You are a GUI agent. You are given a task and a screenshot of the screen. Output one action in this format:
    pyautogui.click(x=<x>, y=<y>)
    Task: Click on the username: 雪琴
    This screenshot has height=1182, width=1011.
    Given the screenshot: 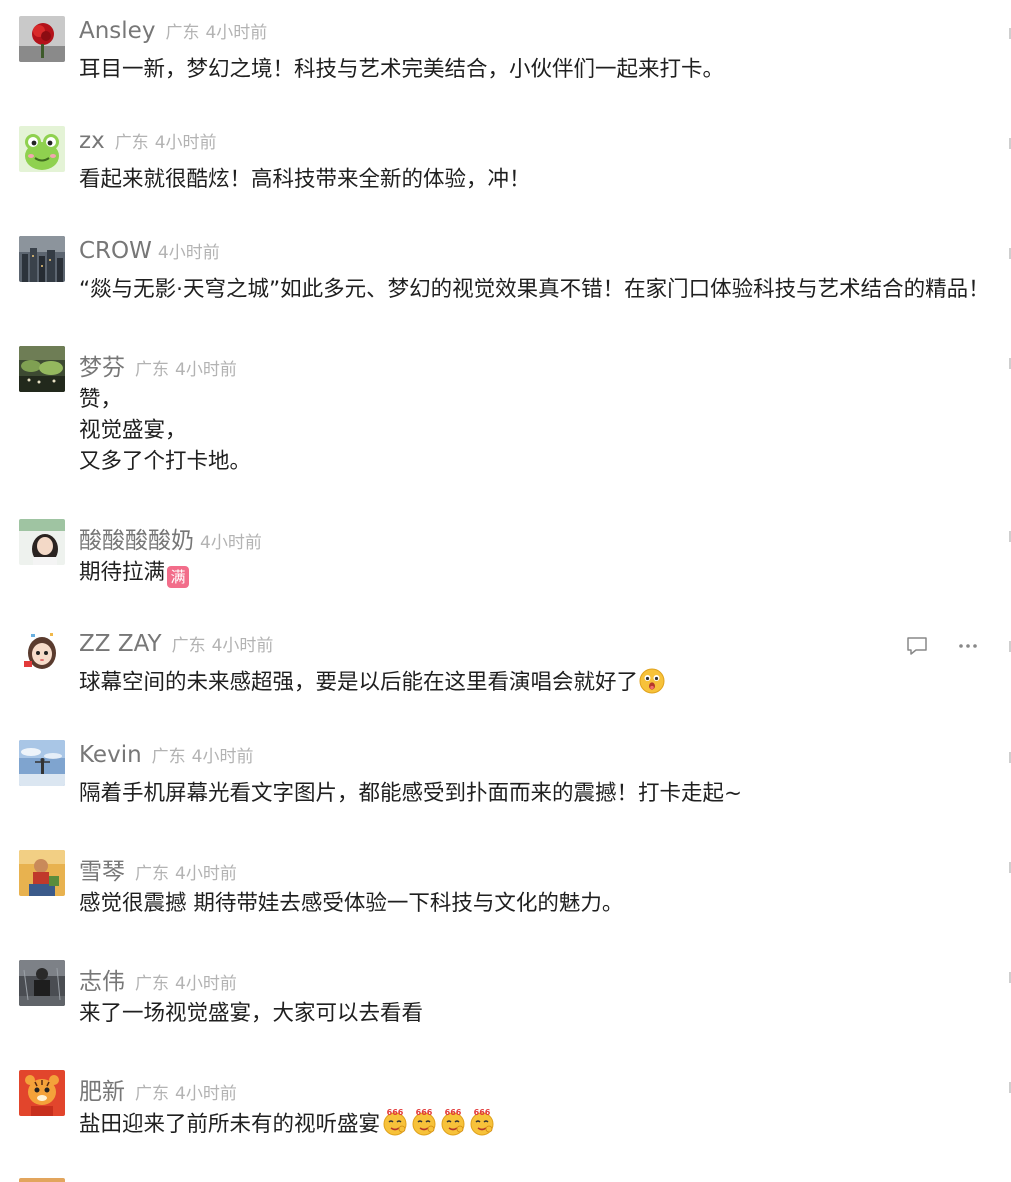 What is the action you would take?
    pyautogui.click(x=102, y=872)
    